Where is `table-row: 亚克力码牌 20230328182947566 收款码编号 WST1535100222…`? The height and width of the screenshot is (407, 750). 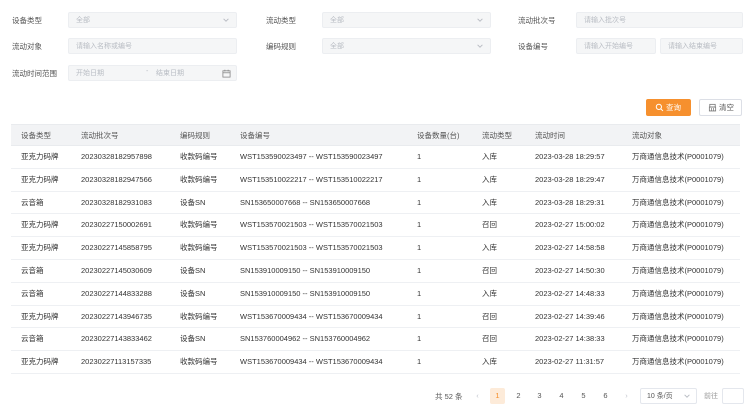 table-row: 亚克力码牌 20230328182947566 收款码编号 WST1535100222… is located at coordinates (375, 180).